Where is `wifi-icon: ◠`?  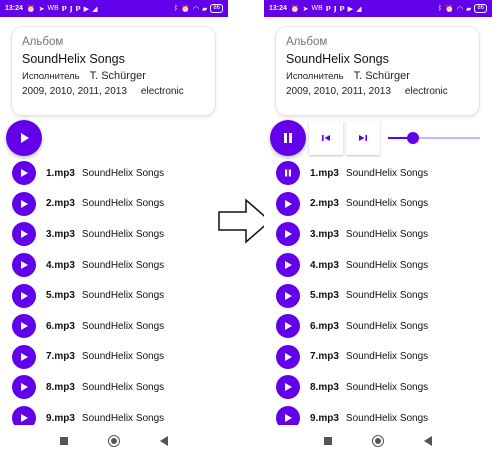
wifi-icon: ◠ is located at coordinates (459, 9).